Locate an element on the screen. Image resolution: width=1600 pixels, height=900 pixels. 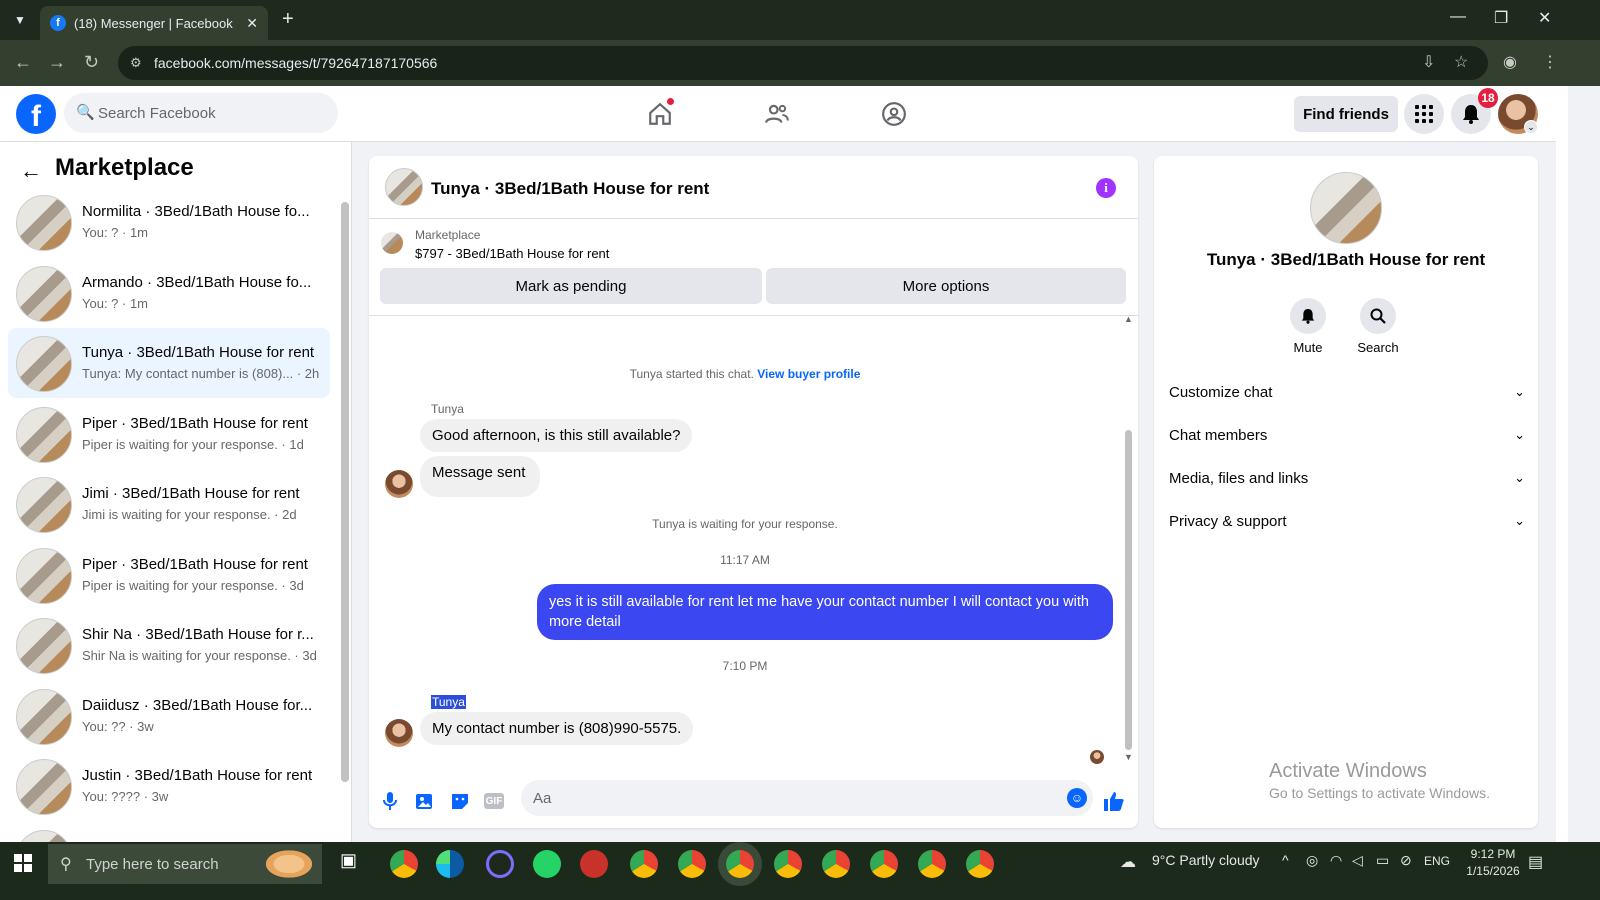
browser-tab: f (18) Messenger | Facebook ✕ is located at coordinates (154, 23).